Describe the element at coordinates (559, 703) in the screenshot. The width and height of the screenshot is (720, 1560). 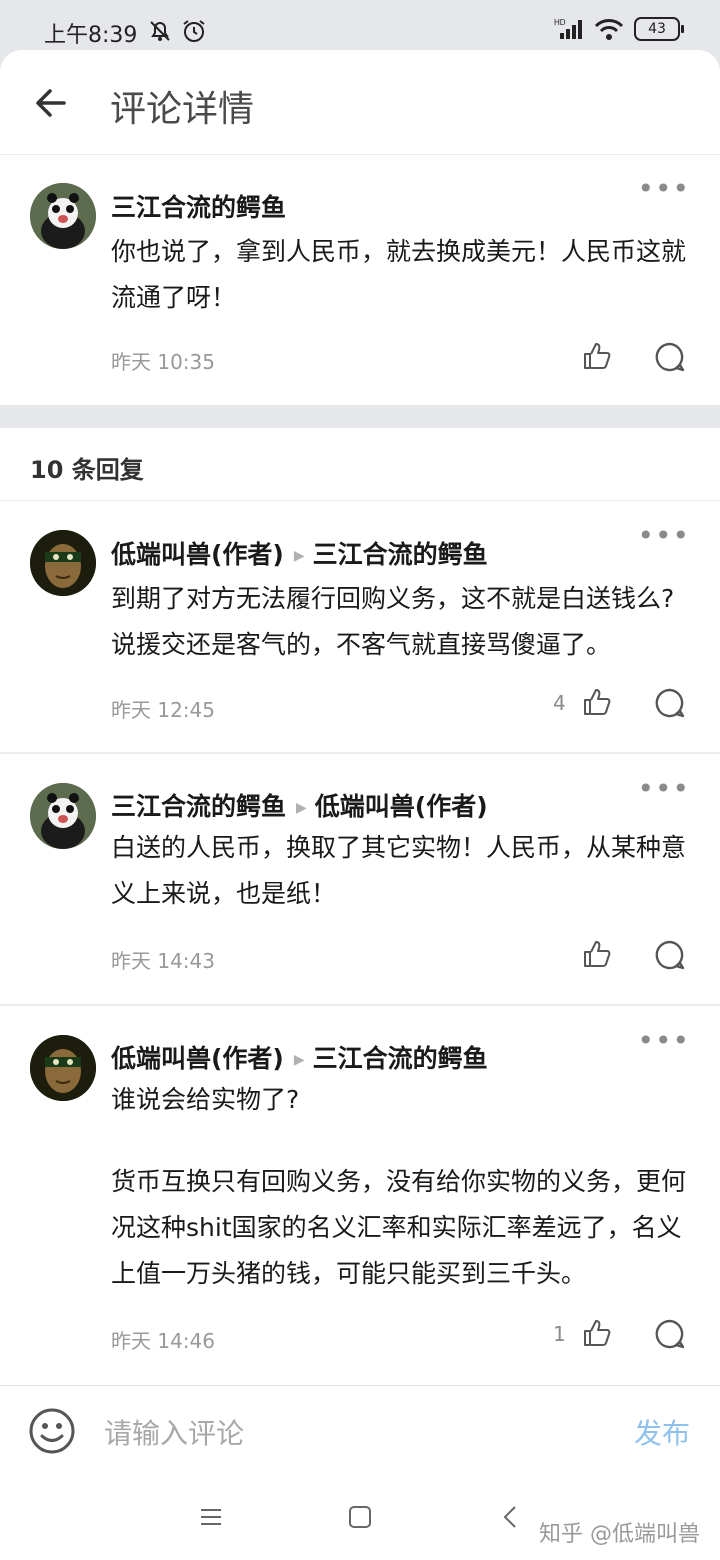
I see `like-count: 4` at that location.